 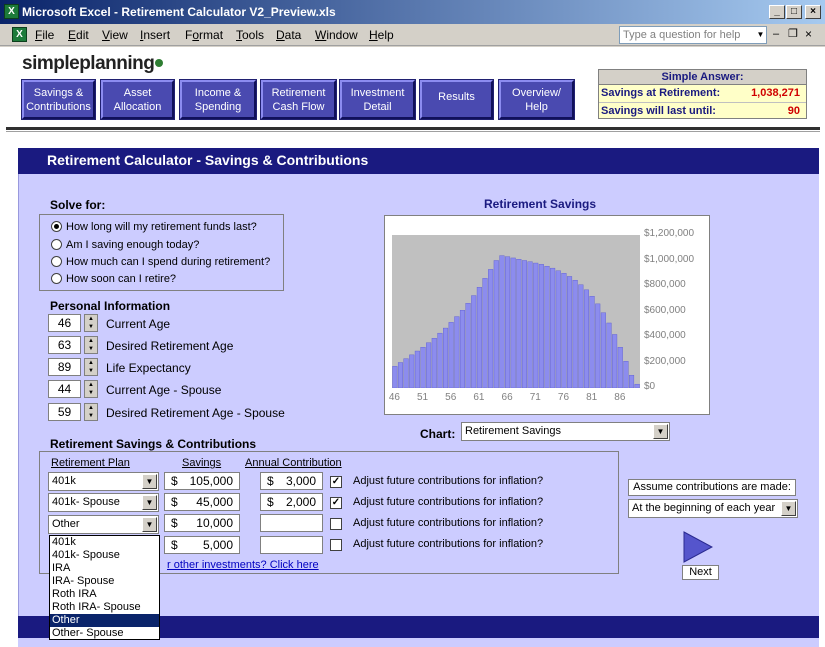 What do you see at coordinates (298, 99) in the screenshot?
I see `nav-retirement-cash-flow: Retirement Cash Flow` at bounding box center [298, 99].